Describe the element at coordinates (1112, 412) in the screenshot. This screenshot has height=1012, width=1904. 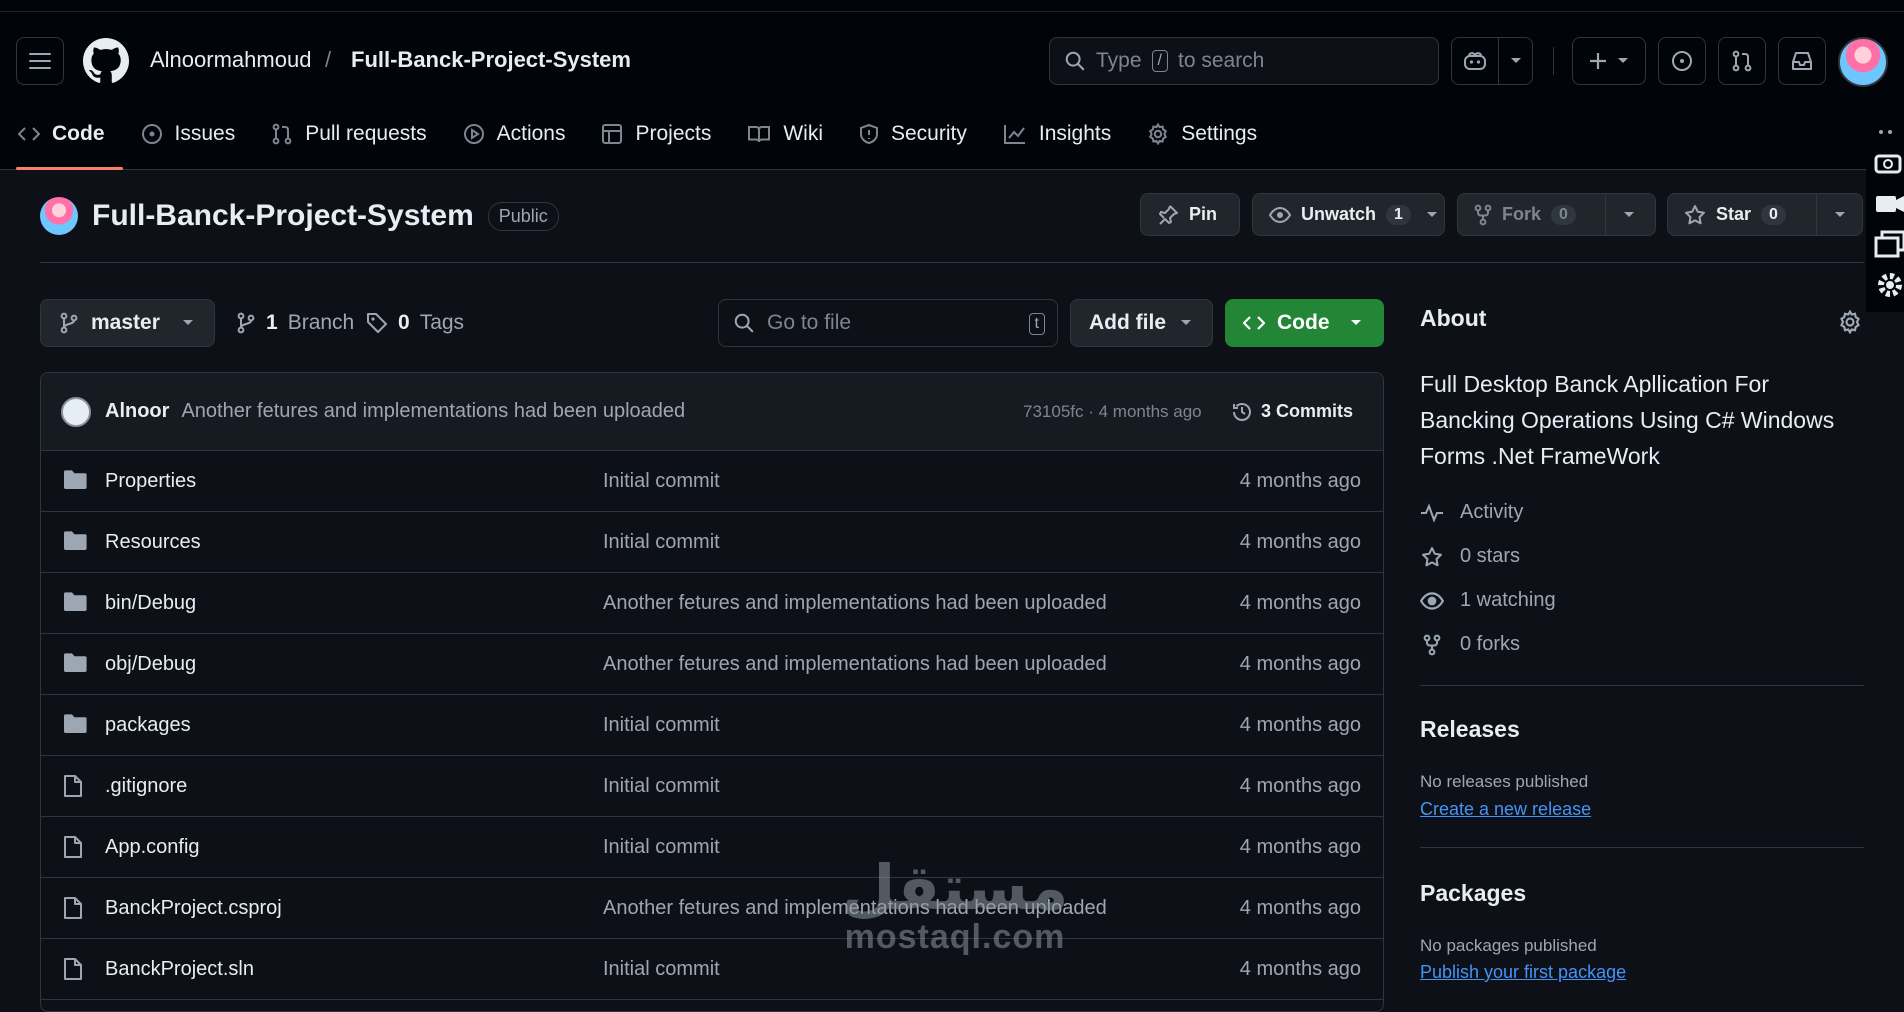
I see `commit-hash-age: 73105fc · 4 months ago` at that location.